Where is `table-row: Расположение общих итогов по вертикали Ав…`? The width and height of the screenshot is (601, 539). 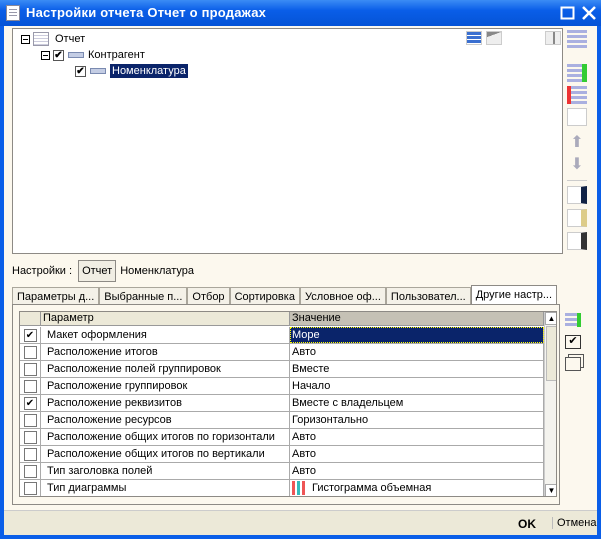
table-row: Расположение общих итогов по вертикали Ав… is located at coordinates (282, 454).